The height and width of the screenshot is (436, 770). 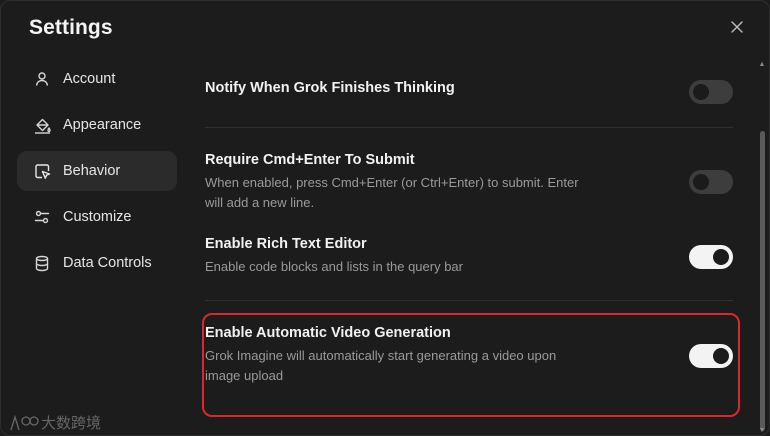 I want to click on sliders-icon, so click(x=42, y=217).